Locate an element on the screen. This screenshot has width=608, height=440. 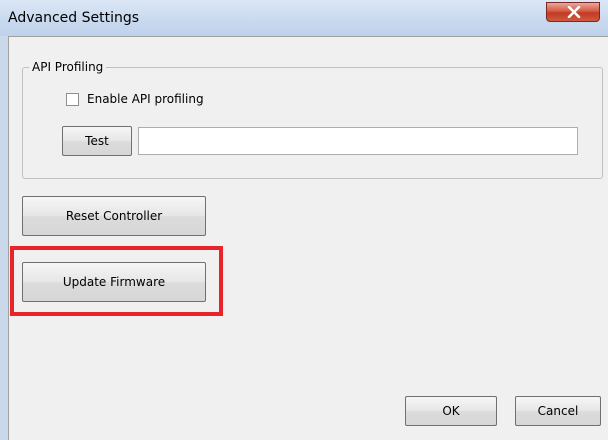
enable-api-profiling-label: Enable API profiling is located at coordinates (145, 99).